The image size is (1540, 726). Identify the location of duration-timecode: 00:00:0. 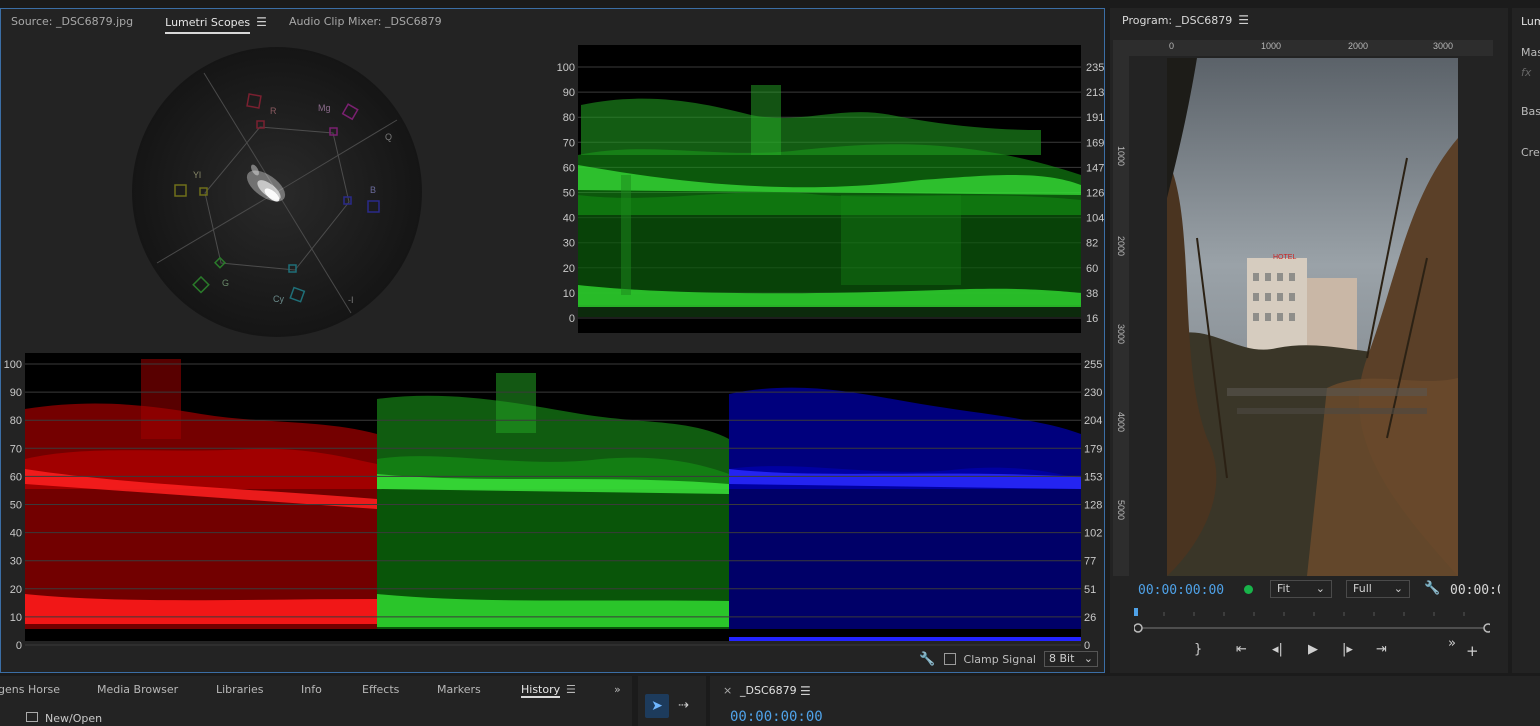
(1475, 590).